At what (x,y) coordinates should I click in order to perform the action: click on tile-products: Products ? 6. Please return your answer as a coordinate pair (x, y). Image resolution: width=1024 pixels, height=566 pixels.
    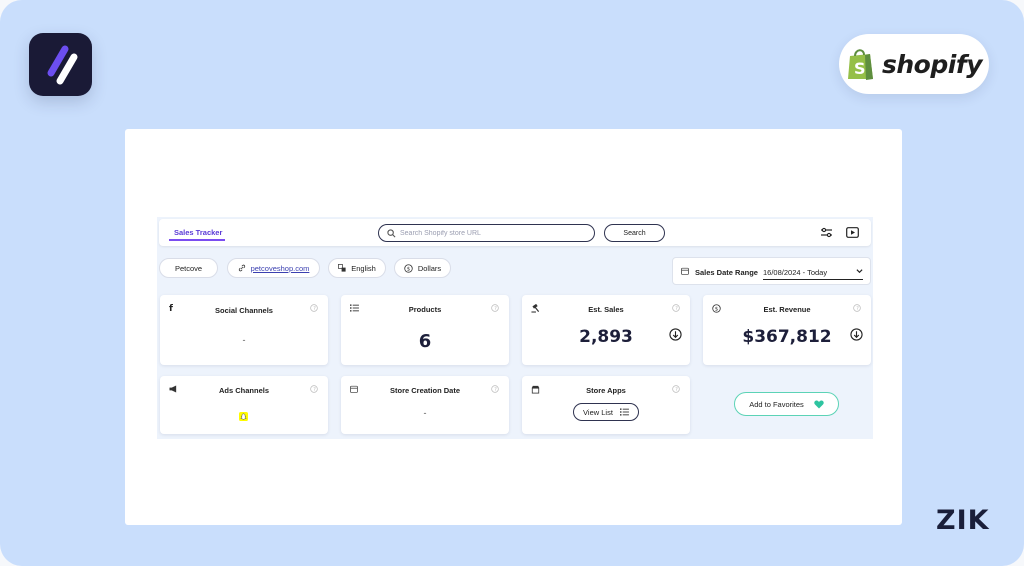
    Looking at the image, I should click on (425, 330).